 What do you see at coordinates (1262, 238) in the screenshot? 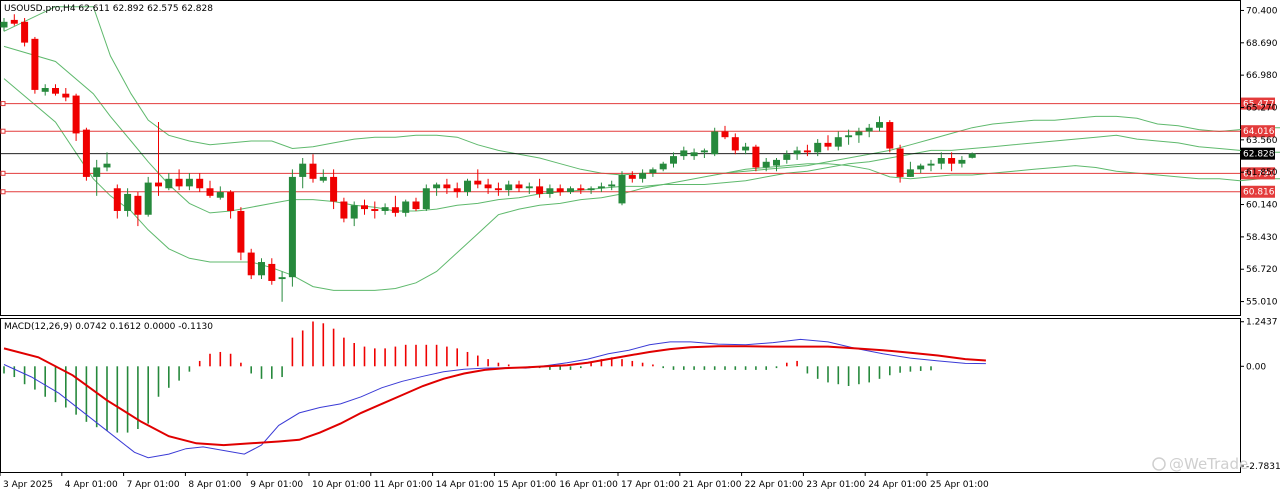
I see `price-tick-label: 58.430` at bounding box center [1262, 238].